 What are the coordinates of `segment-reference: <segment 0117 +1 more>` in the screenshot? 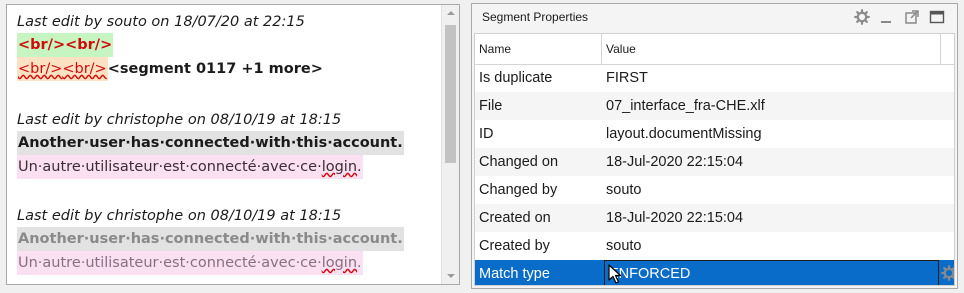 It's located at (215, 69).